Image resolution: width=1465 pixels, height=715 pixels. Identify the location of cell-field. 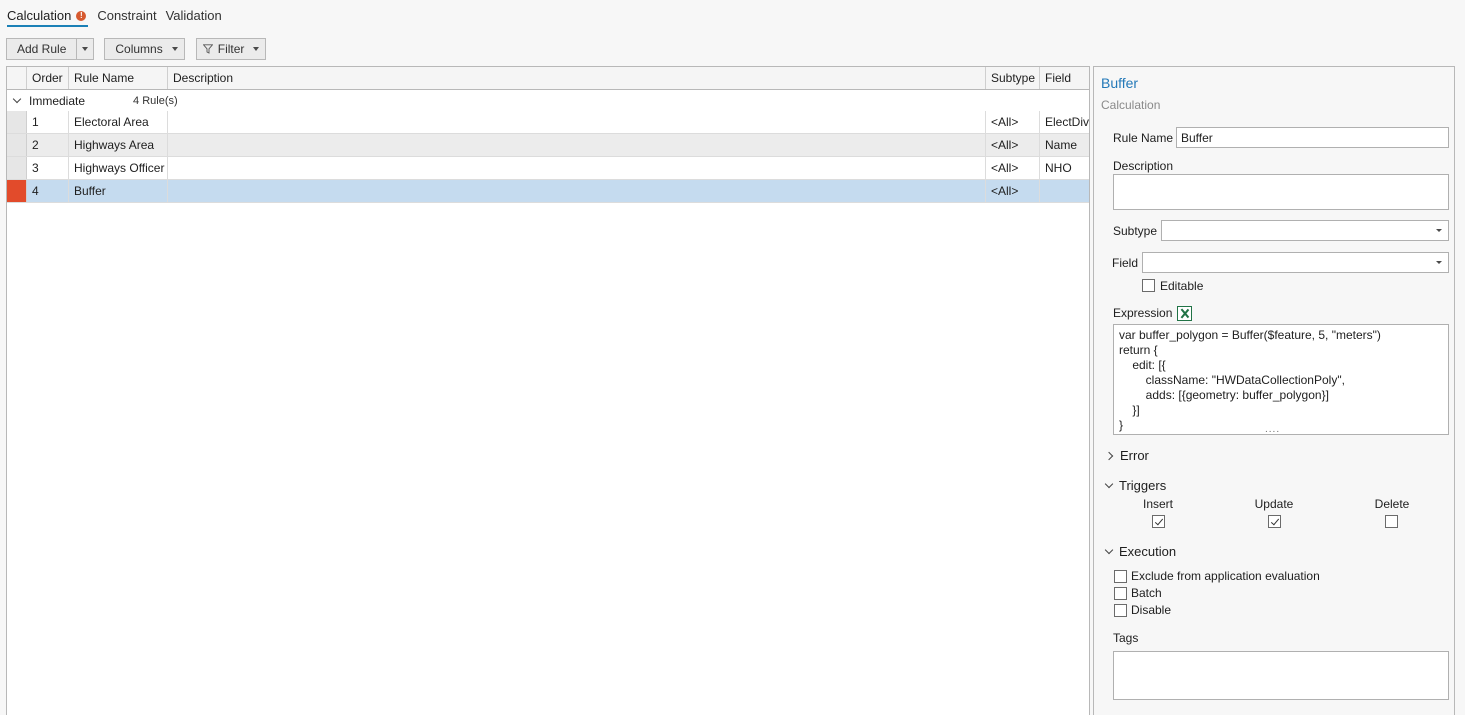
(1064, 191).